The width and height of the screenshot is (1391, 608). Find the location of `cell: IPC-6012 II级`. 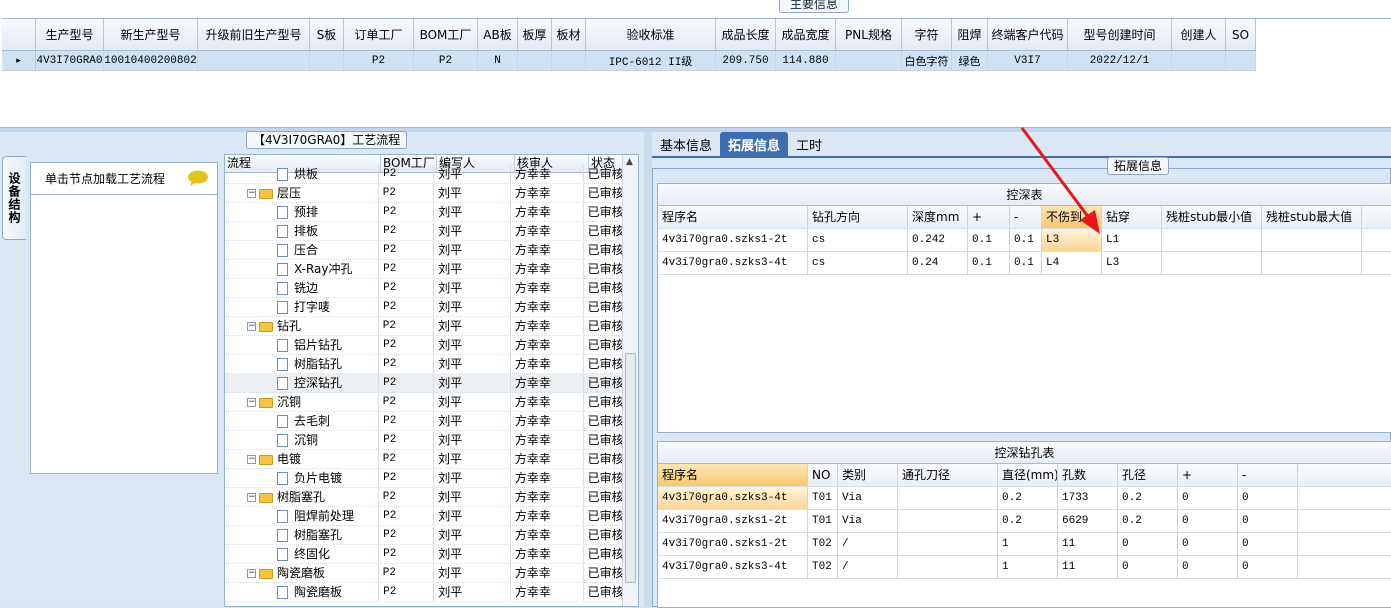

cell: IPC-6012 II级 is located at coordinates (651, 60).